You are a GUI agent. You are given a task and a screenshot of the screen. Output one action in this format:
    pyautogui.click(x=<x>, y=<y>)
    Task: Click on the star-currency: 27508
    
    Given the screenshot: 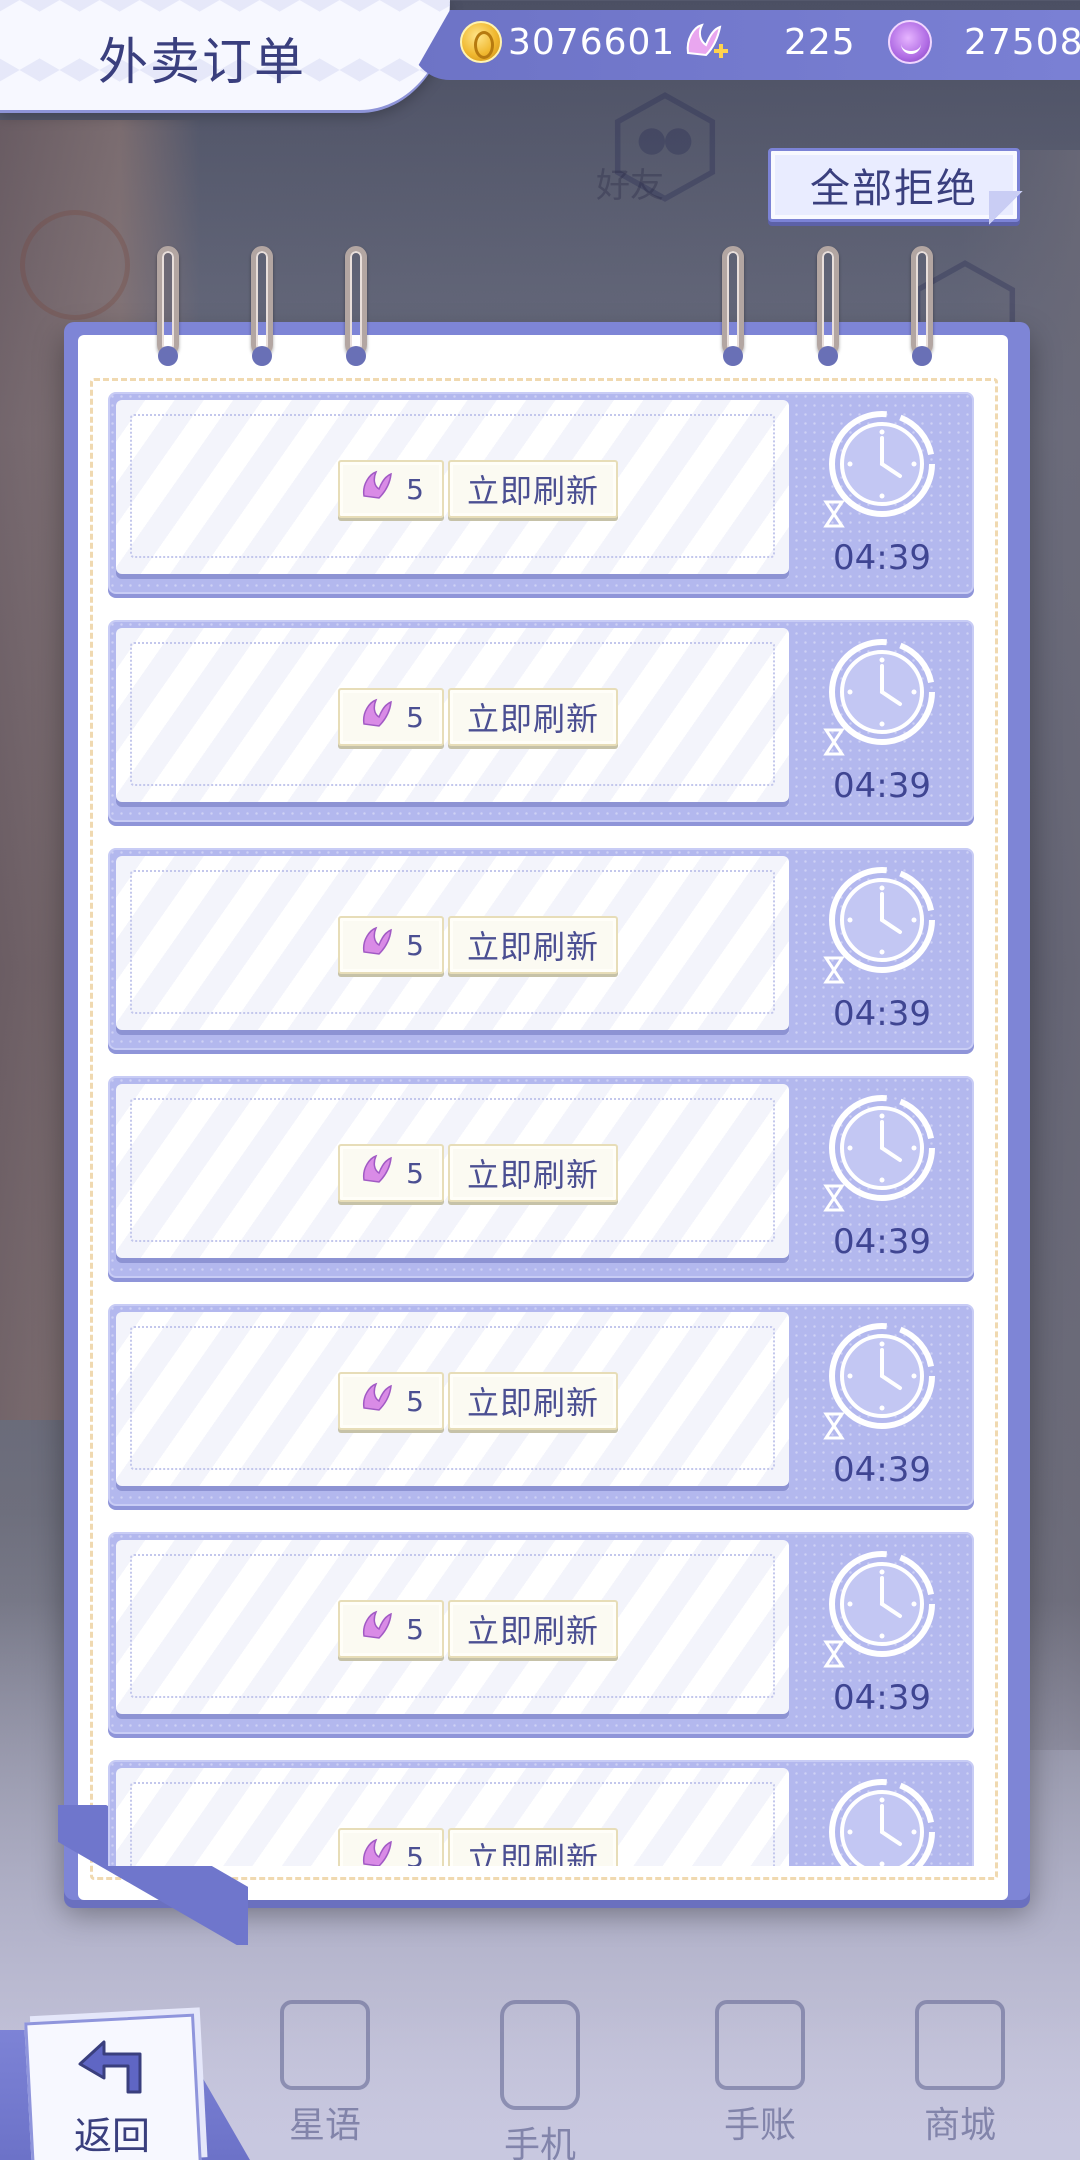 What is the action you would take?
    pyautogui.click(x=984, y=42)
    